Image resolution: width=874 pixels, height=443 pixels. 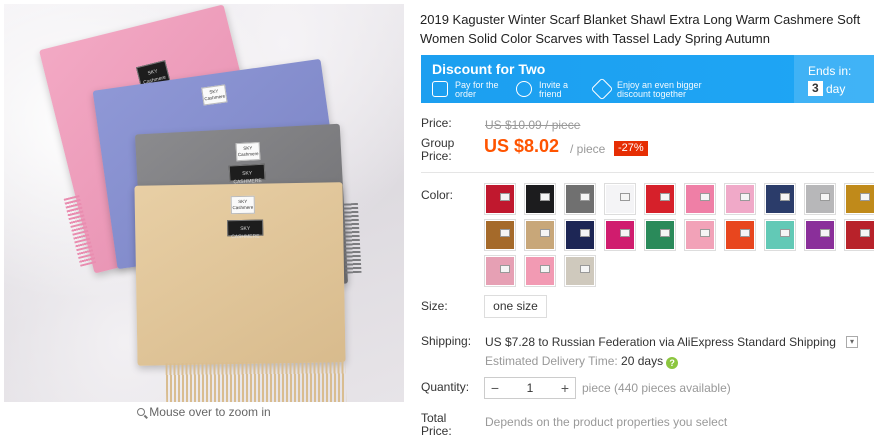 What do you see at coordinates (437, 195) in the screenshot?
I see `color-label: Color:` at bounding box center [437, 195].